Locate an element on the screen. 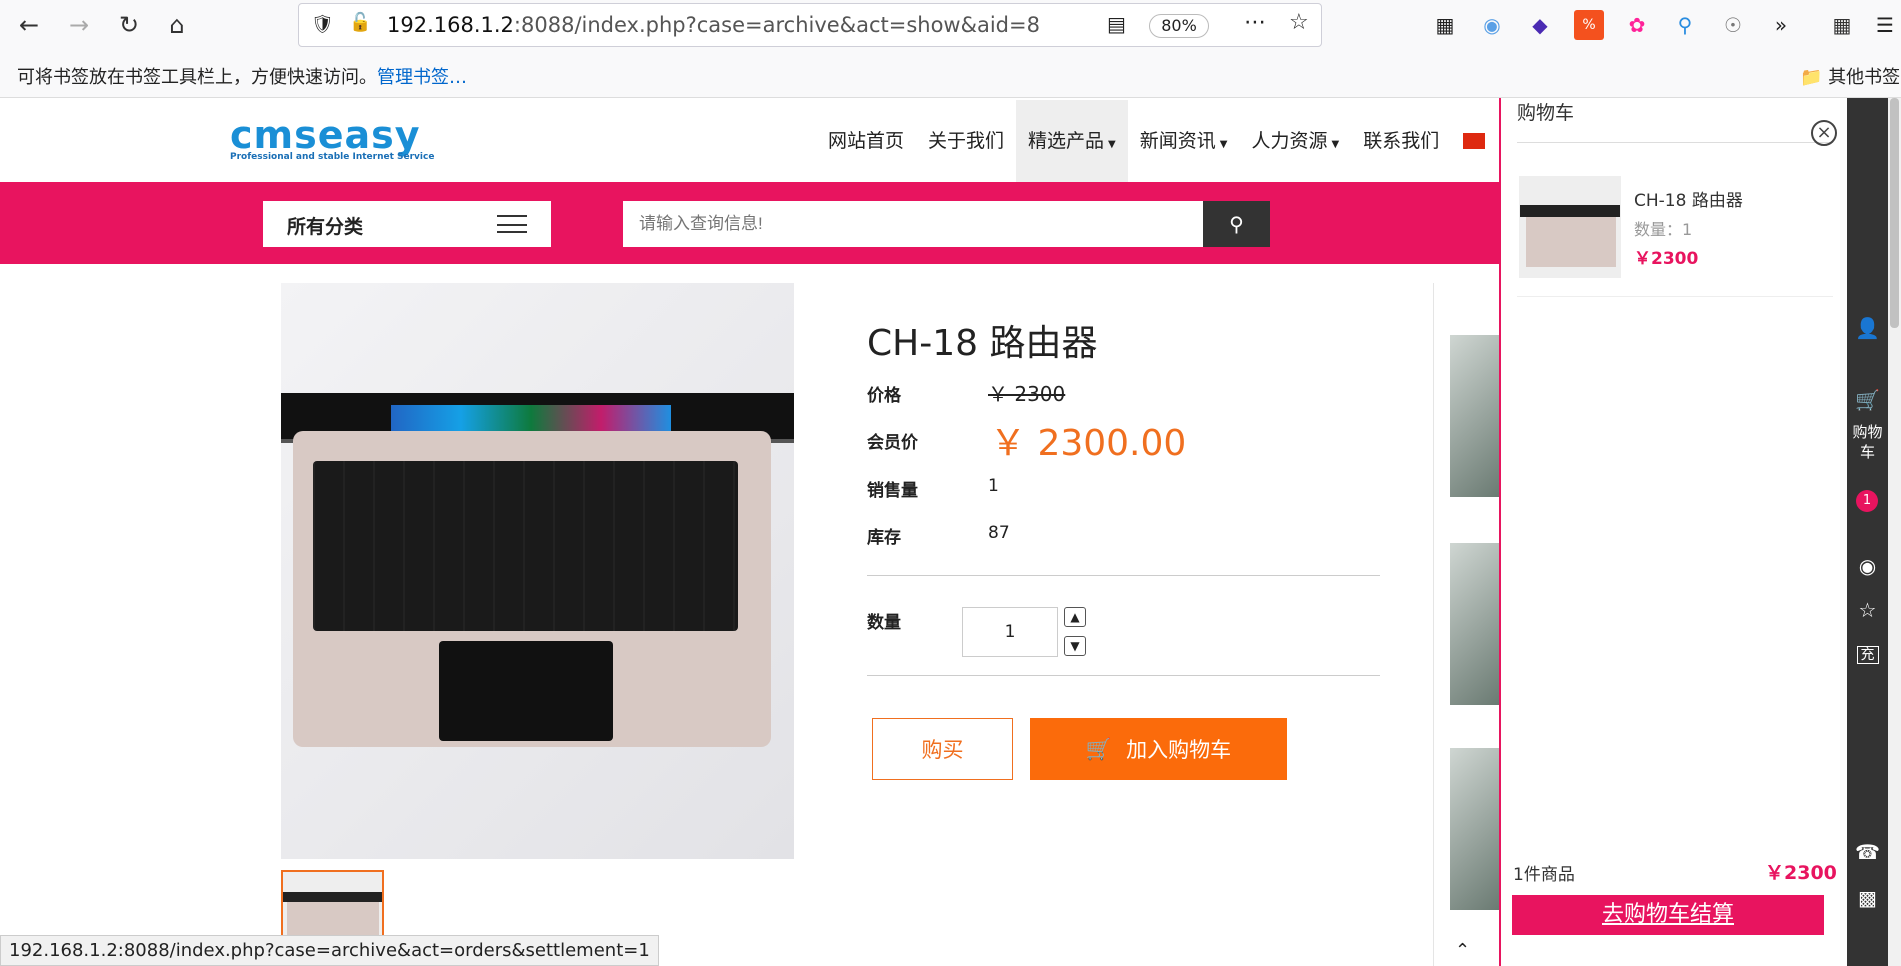 The image size is (1901, 966). search-button: ⚲ is located at coordinates (1236, 224).